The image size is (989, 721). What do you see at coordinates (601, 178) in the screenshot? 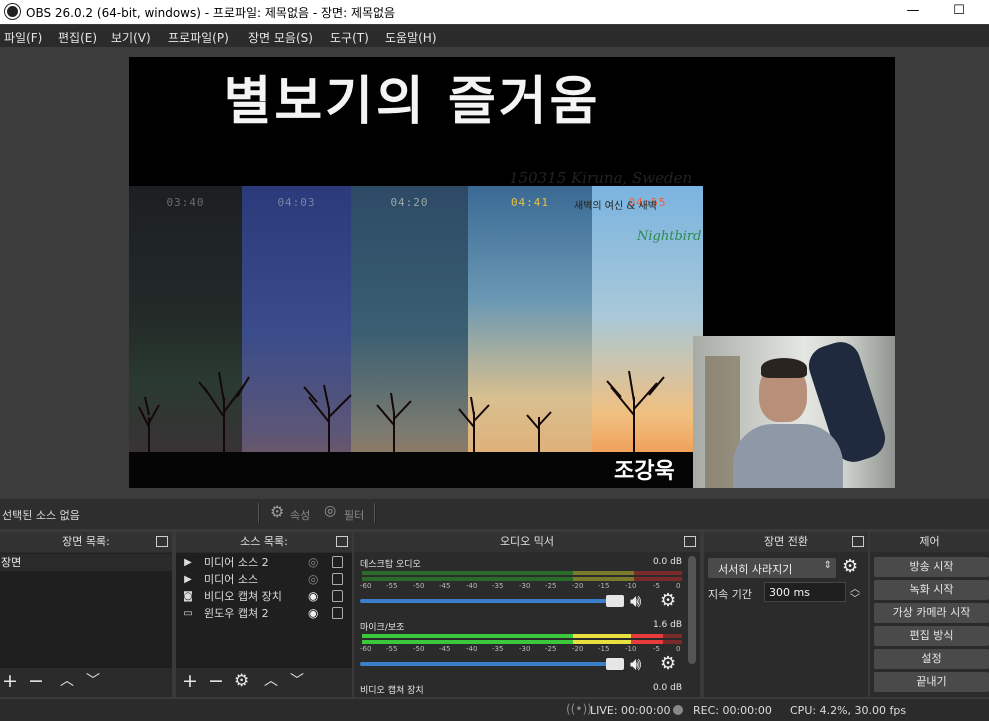
I see `note-line-1: 150315 Kiruna, Sweden` at bounding box center [601, 178].